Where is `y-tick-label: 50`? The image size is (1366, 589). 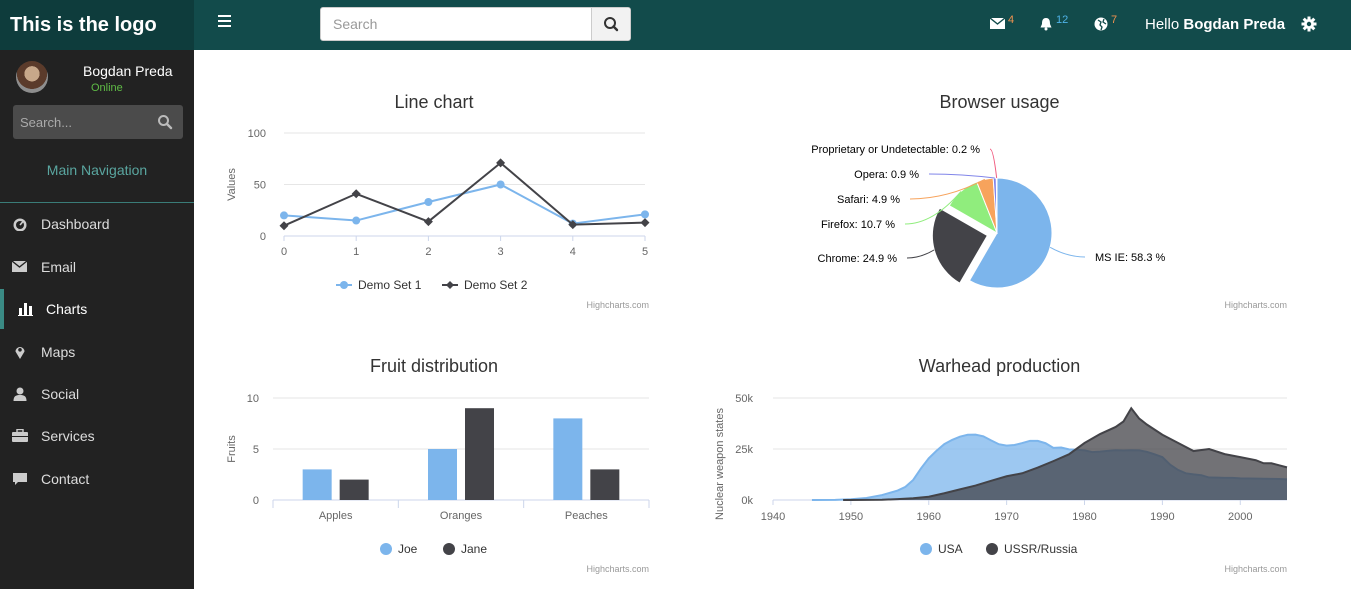 y-tick-label: 50 is located at coordinates (260, 186).